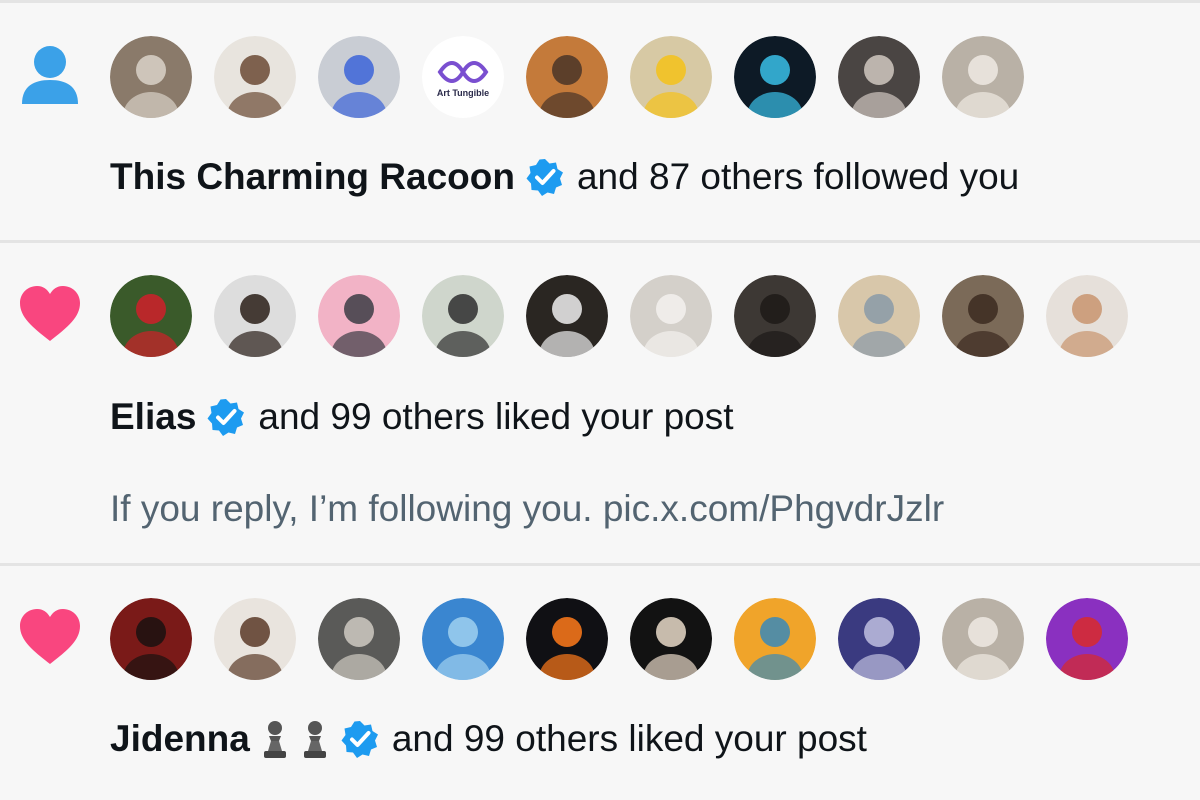 This screenshot has height=800, width=1200. I want to click on user-name: This Charming Racoon, so click(312, 177).